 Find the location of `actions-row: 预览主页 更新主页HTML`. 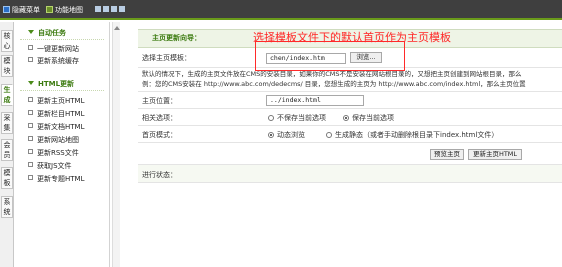

actions-row: 预览主页 更新主页HTML is located at coordinates (350, 154).